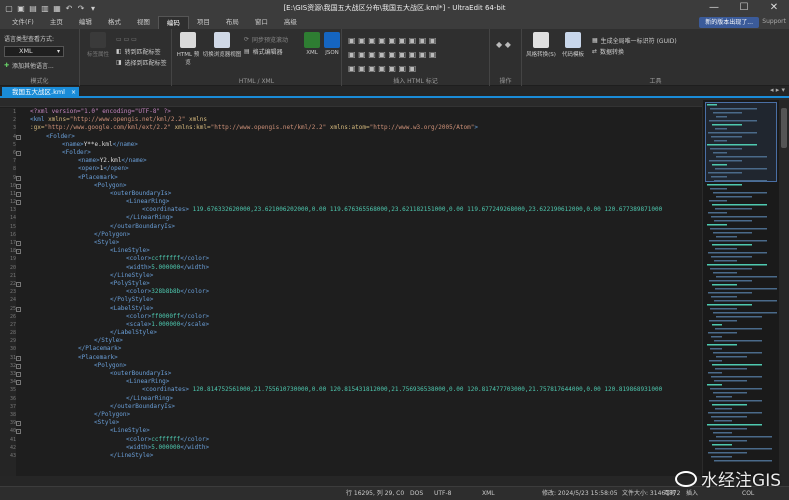 Image resolution: width=789 pixels, height=500 pixels. I want to click on code-line: 23 <color>328b8b8b</color>, so click(356, 292).